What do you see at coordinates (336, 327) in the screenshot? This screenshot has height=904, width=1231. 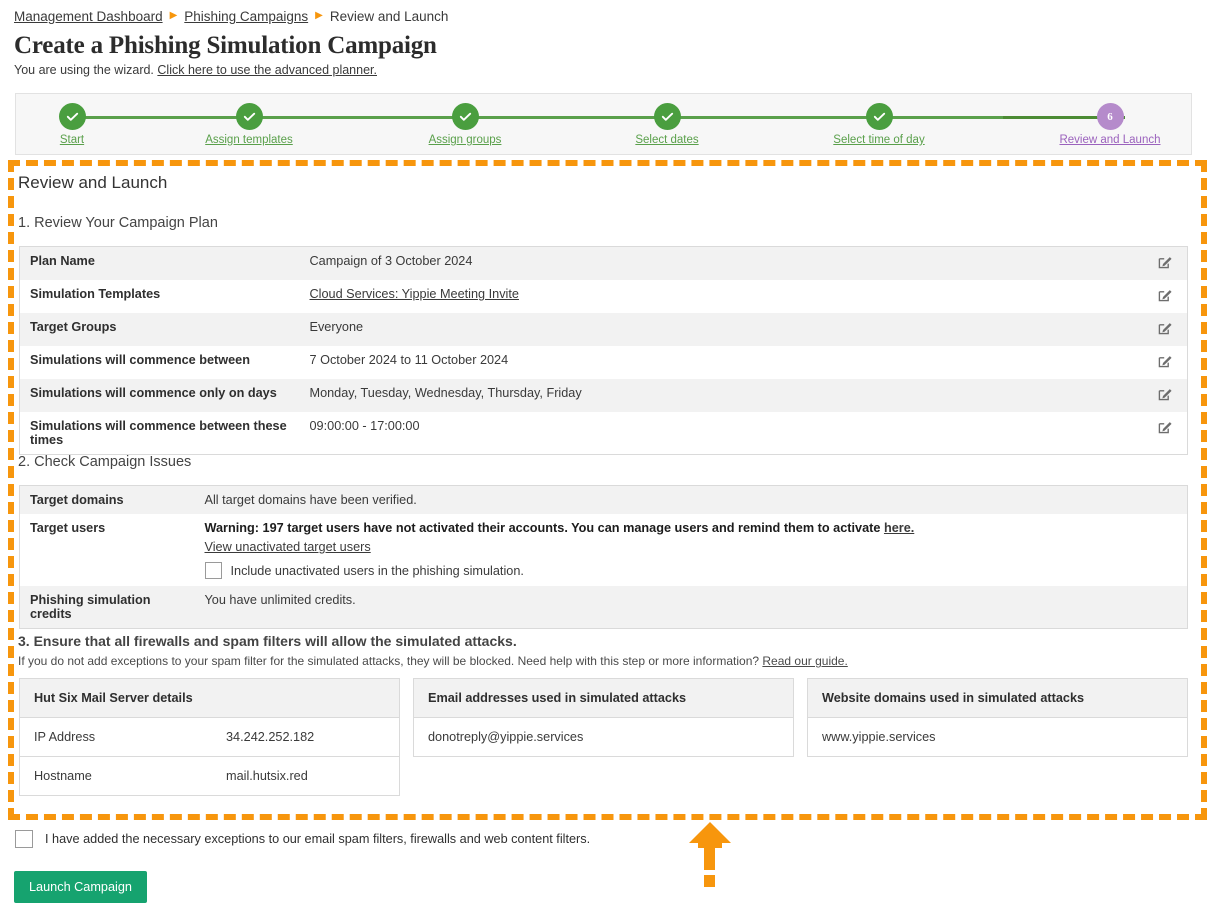 I see `plan-row-value: Everyone` at bounding box center [336, 327].